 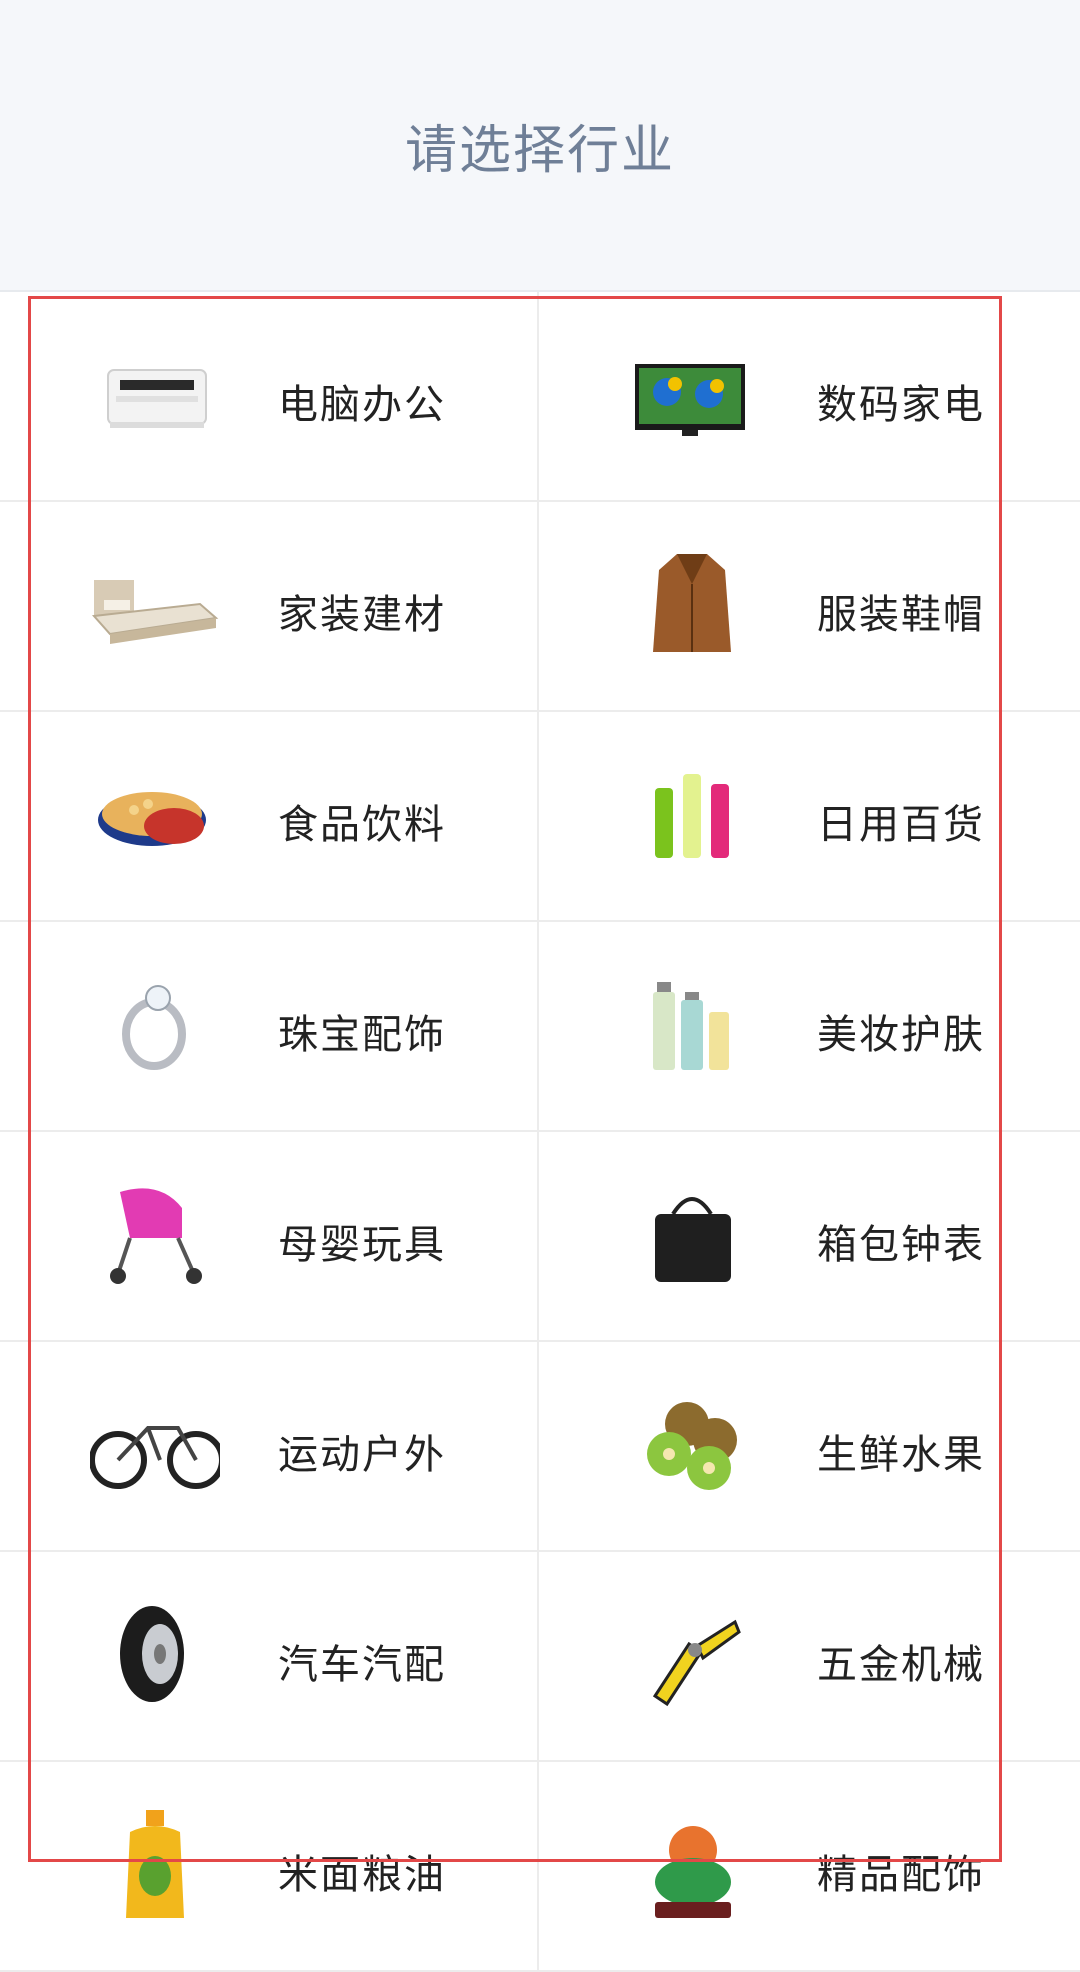 I want to click on industry-item: 日用百货, so click(x=809, y=816).